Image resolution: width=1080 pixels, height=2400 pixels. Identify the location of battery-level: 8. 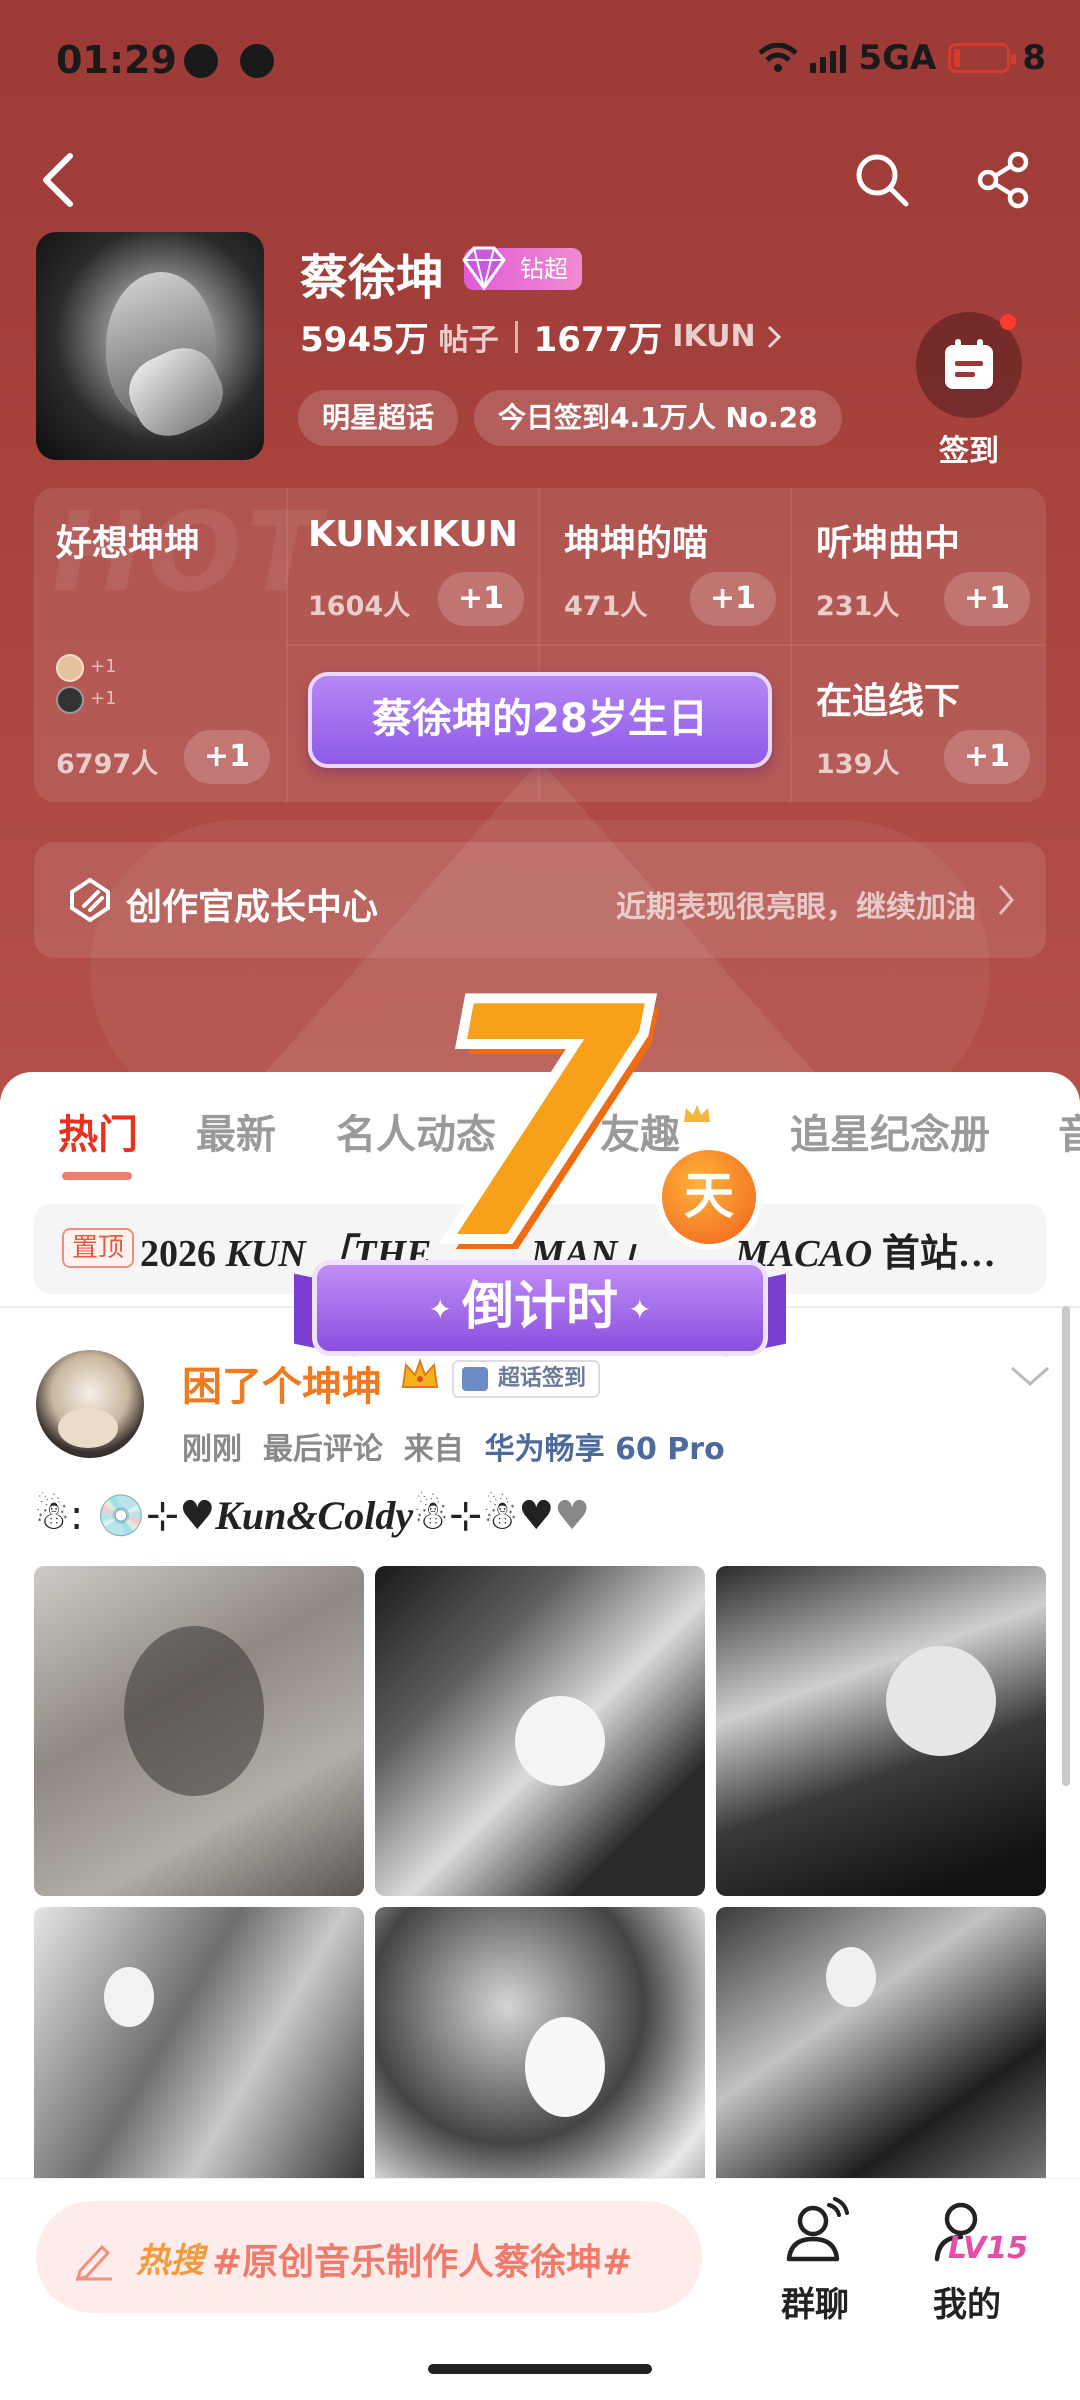
(1034, 58).